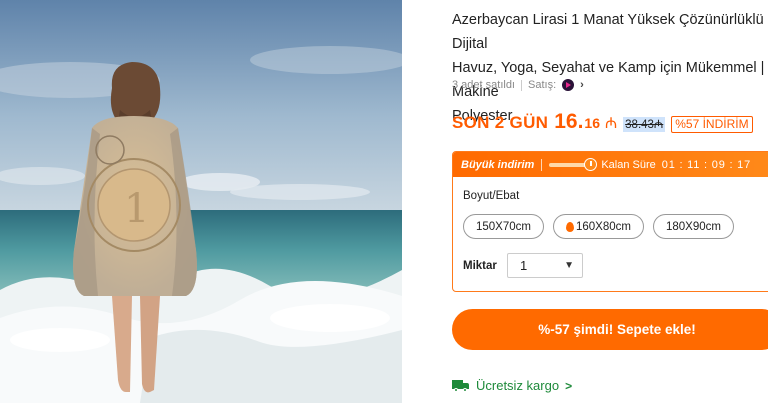 The height and width of the screenshot is (403, 768). I want to click on size-options: 150X70cm 160X80cm 180X90cm, so click(598, 226).